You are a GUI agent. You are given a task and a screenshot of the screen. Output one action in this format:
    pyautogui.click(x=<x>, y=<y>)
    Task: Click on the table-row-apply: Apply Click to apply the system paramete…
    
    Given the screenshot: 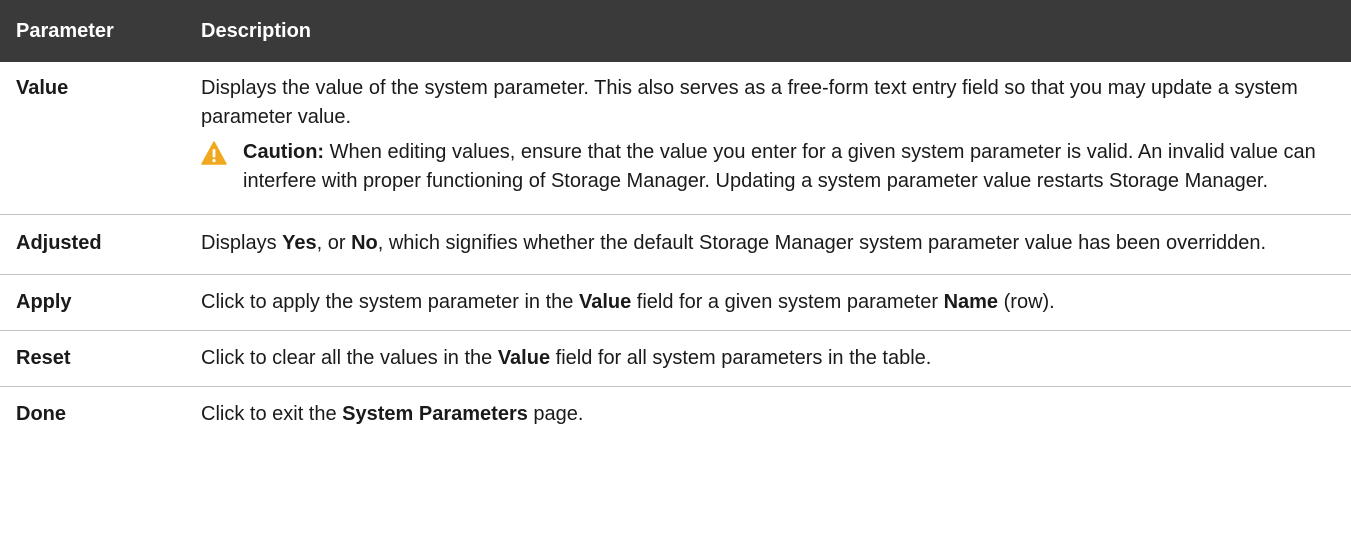 What is the action you would take?
    pyautogui.click(x=675, y=302)
    